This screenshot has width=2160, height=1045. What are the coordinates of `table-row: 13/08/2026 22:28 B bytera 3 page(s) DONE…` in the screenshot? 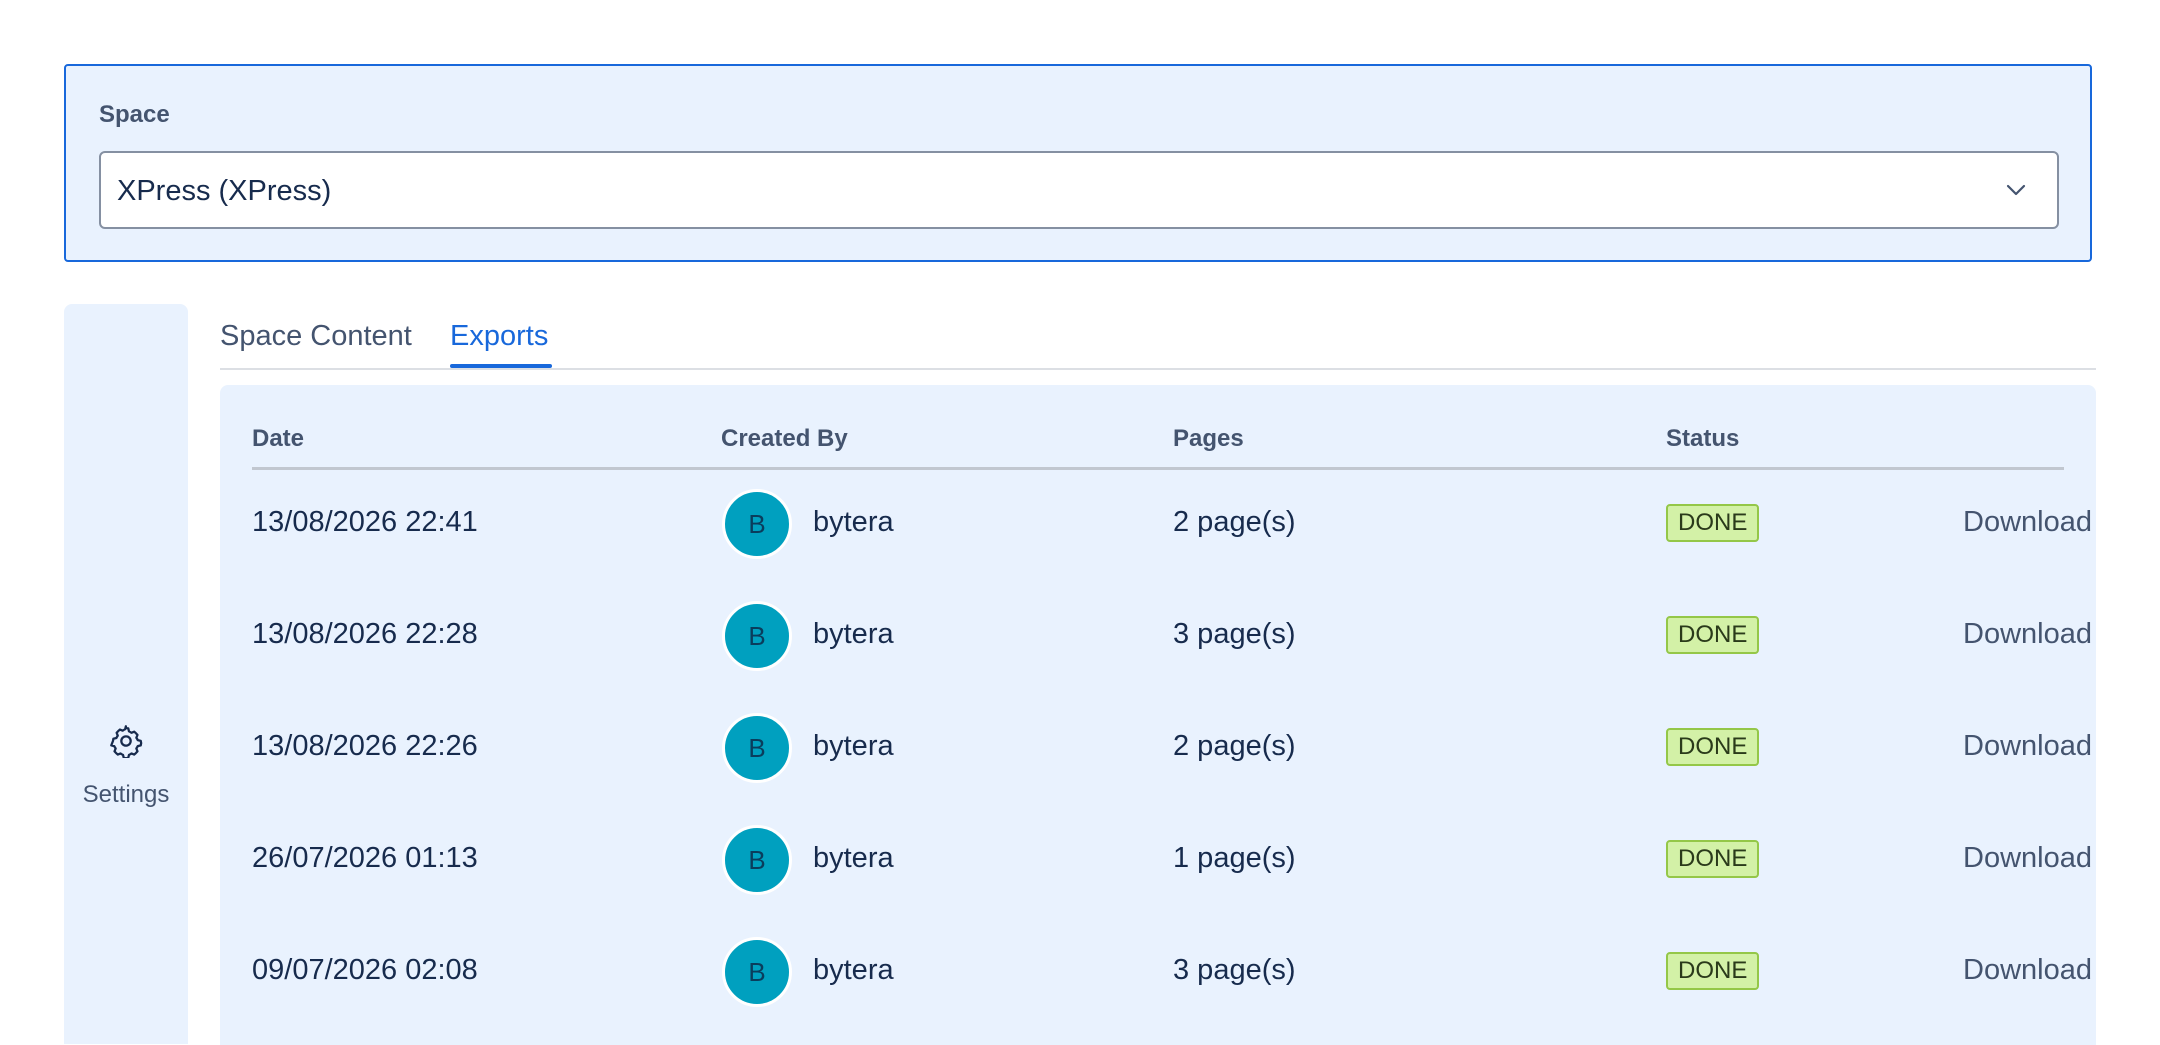 It's located at (1172, 636).